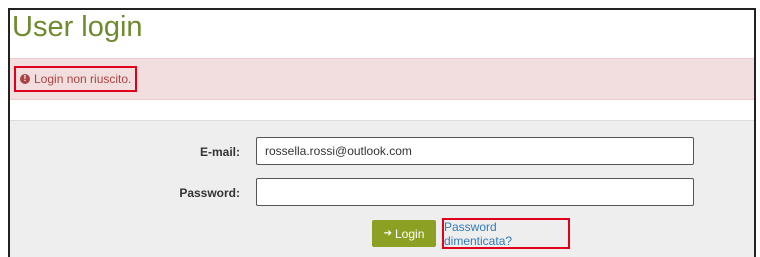 The width and height of the screenshot is (760, 257). Describe the element at coordinates (219, 152) in the screenshot. I see `email-label: E-mail:` at that location.